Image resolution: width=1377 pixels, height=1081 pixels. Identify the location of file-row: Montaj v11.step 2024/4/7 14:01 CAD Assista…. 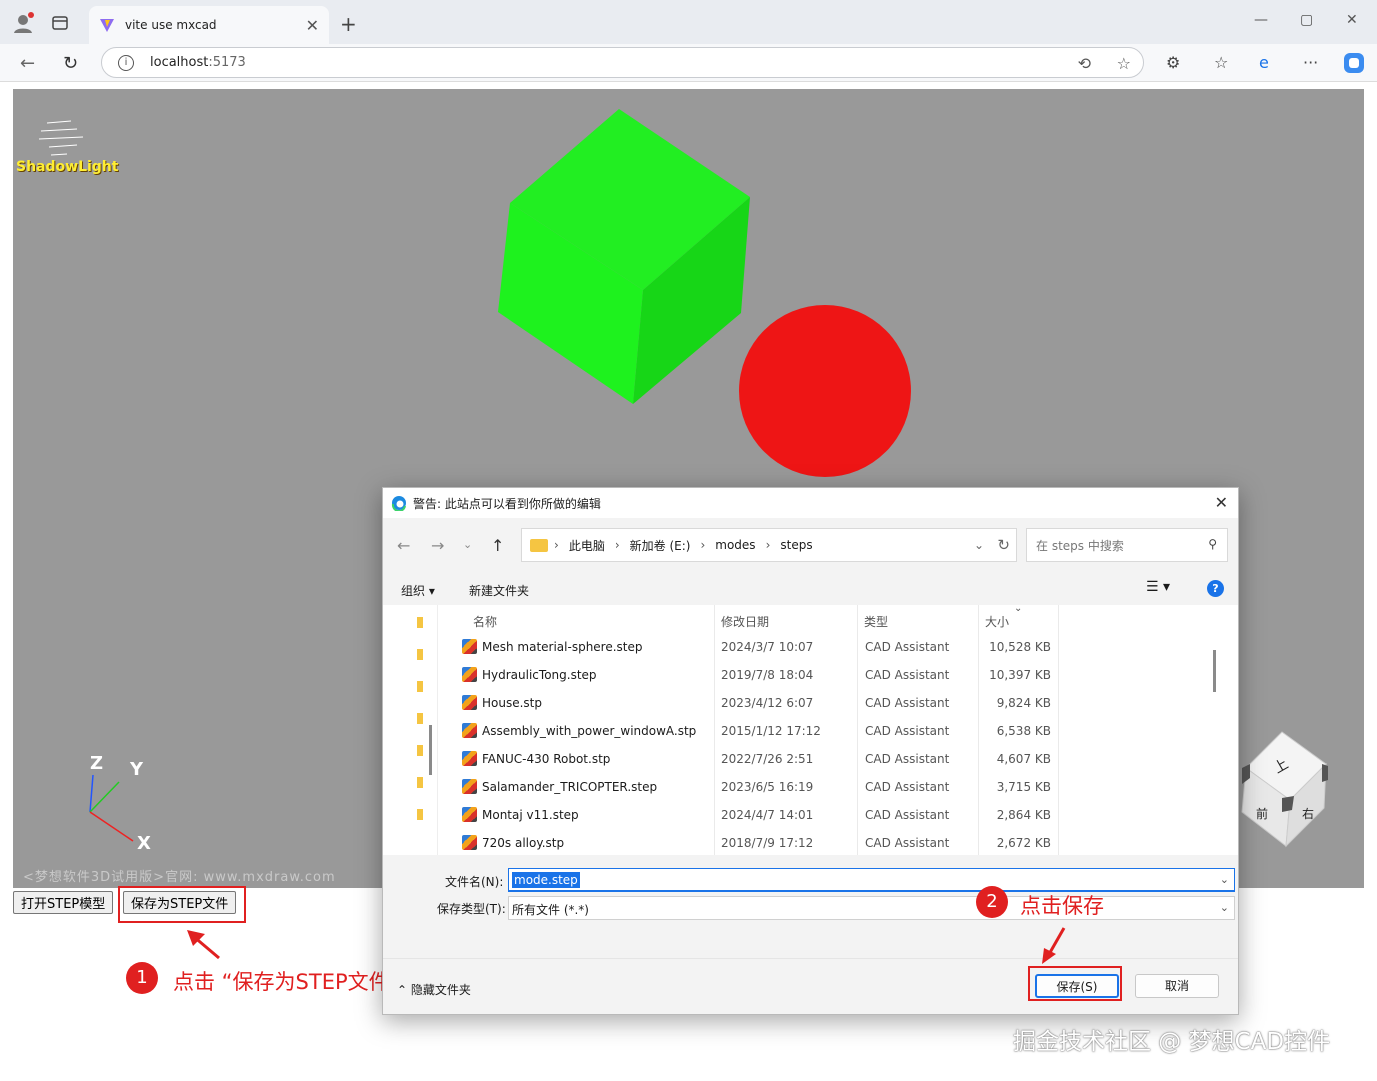
(831, 815).